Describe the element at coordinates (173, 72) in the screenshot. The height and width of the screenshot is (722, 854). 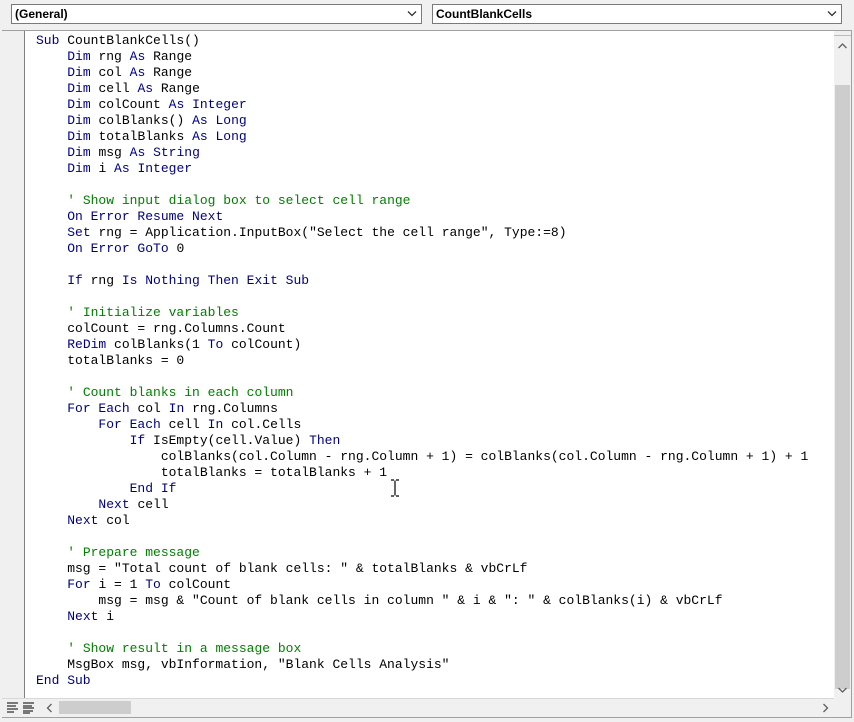
I see `code-text: Range` at that location.